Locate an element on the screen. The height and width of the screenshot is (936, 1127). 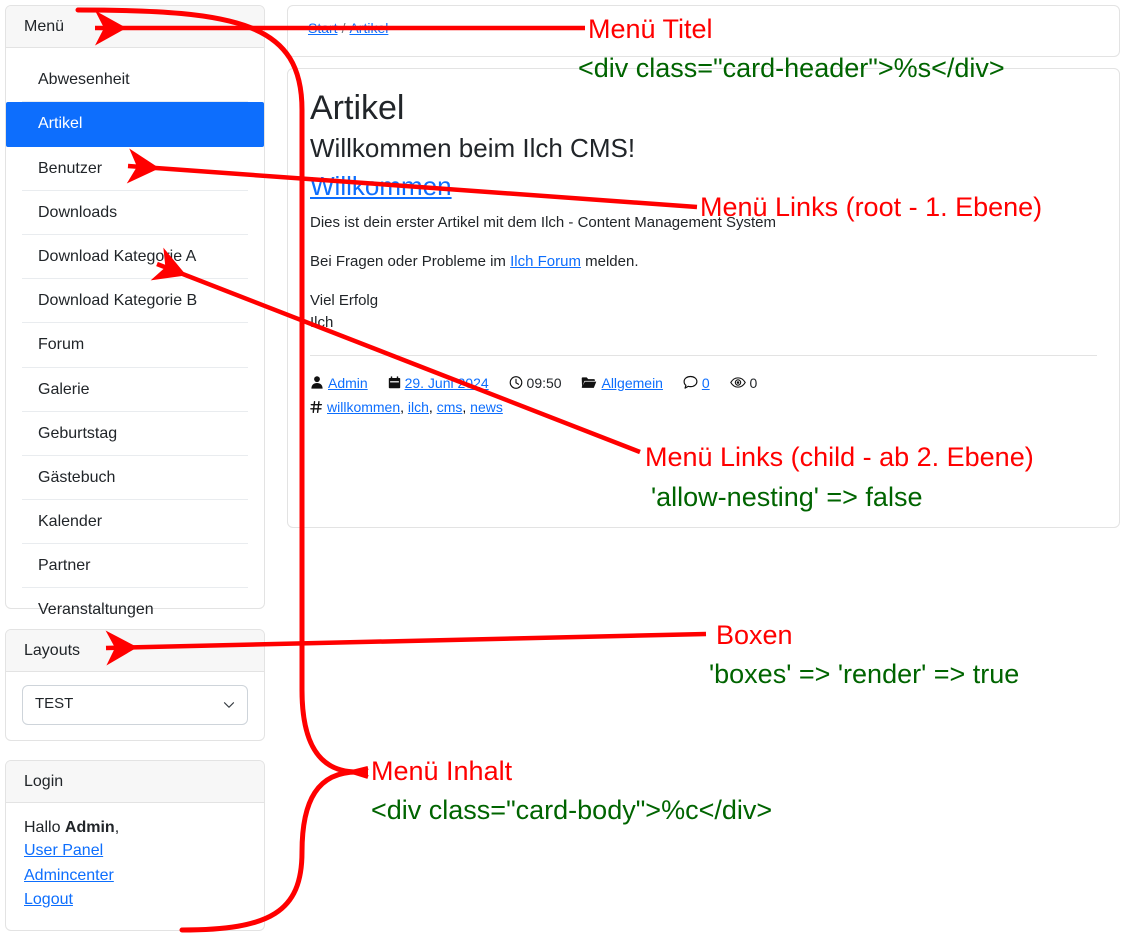
eye-icon is located at coordinates (737, 382).